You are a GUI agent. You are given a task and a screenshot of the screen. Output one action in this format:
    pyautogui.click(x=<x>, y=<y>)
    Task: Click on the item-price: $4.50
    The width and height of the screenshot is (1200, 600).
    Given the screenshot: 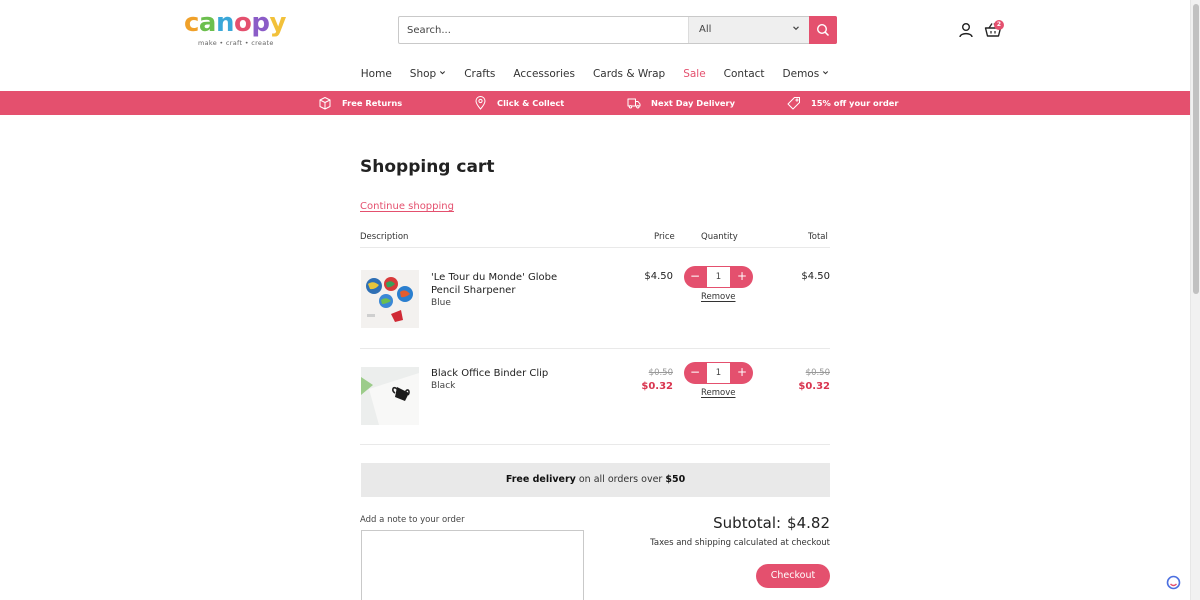 What is the action you would take?
    pyautogui.click(x=658, y=276)
    